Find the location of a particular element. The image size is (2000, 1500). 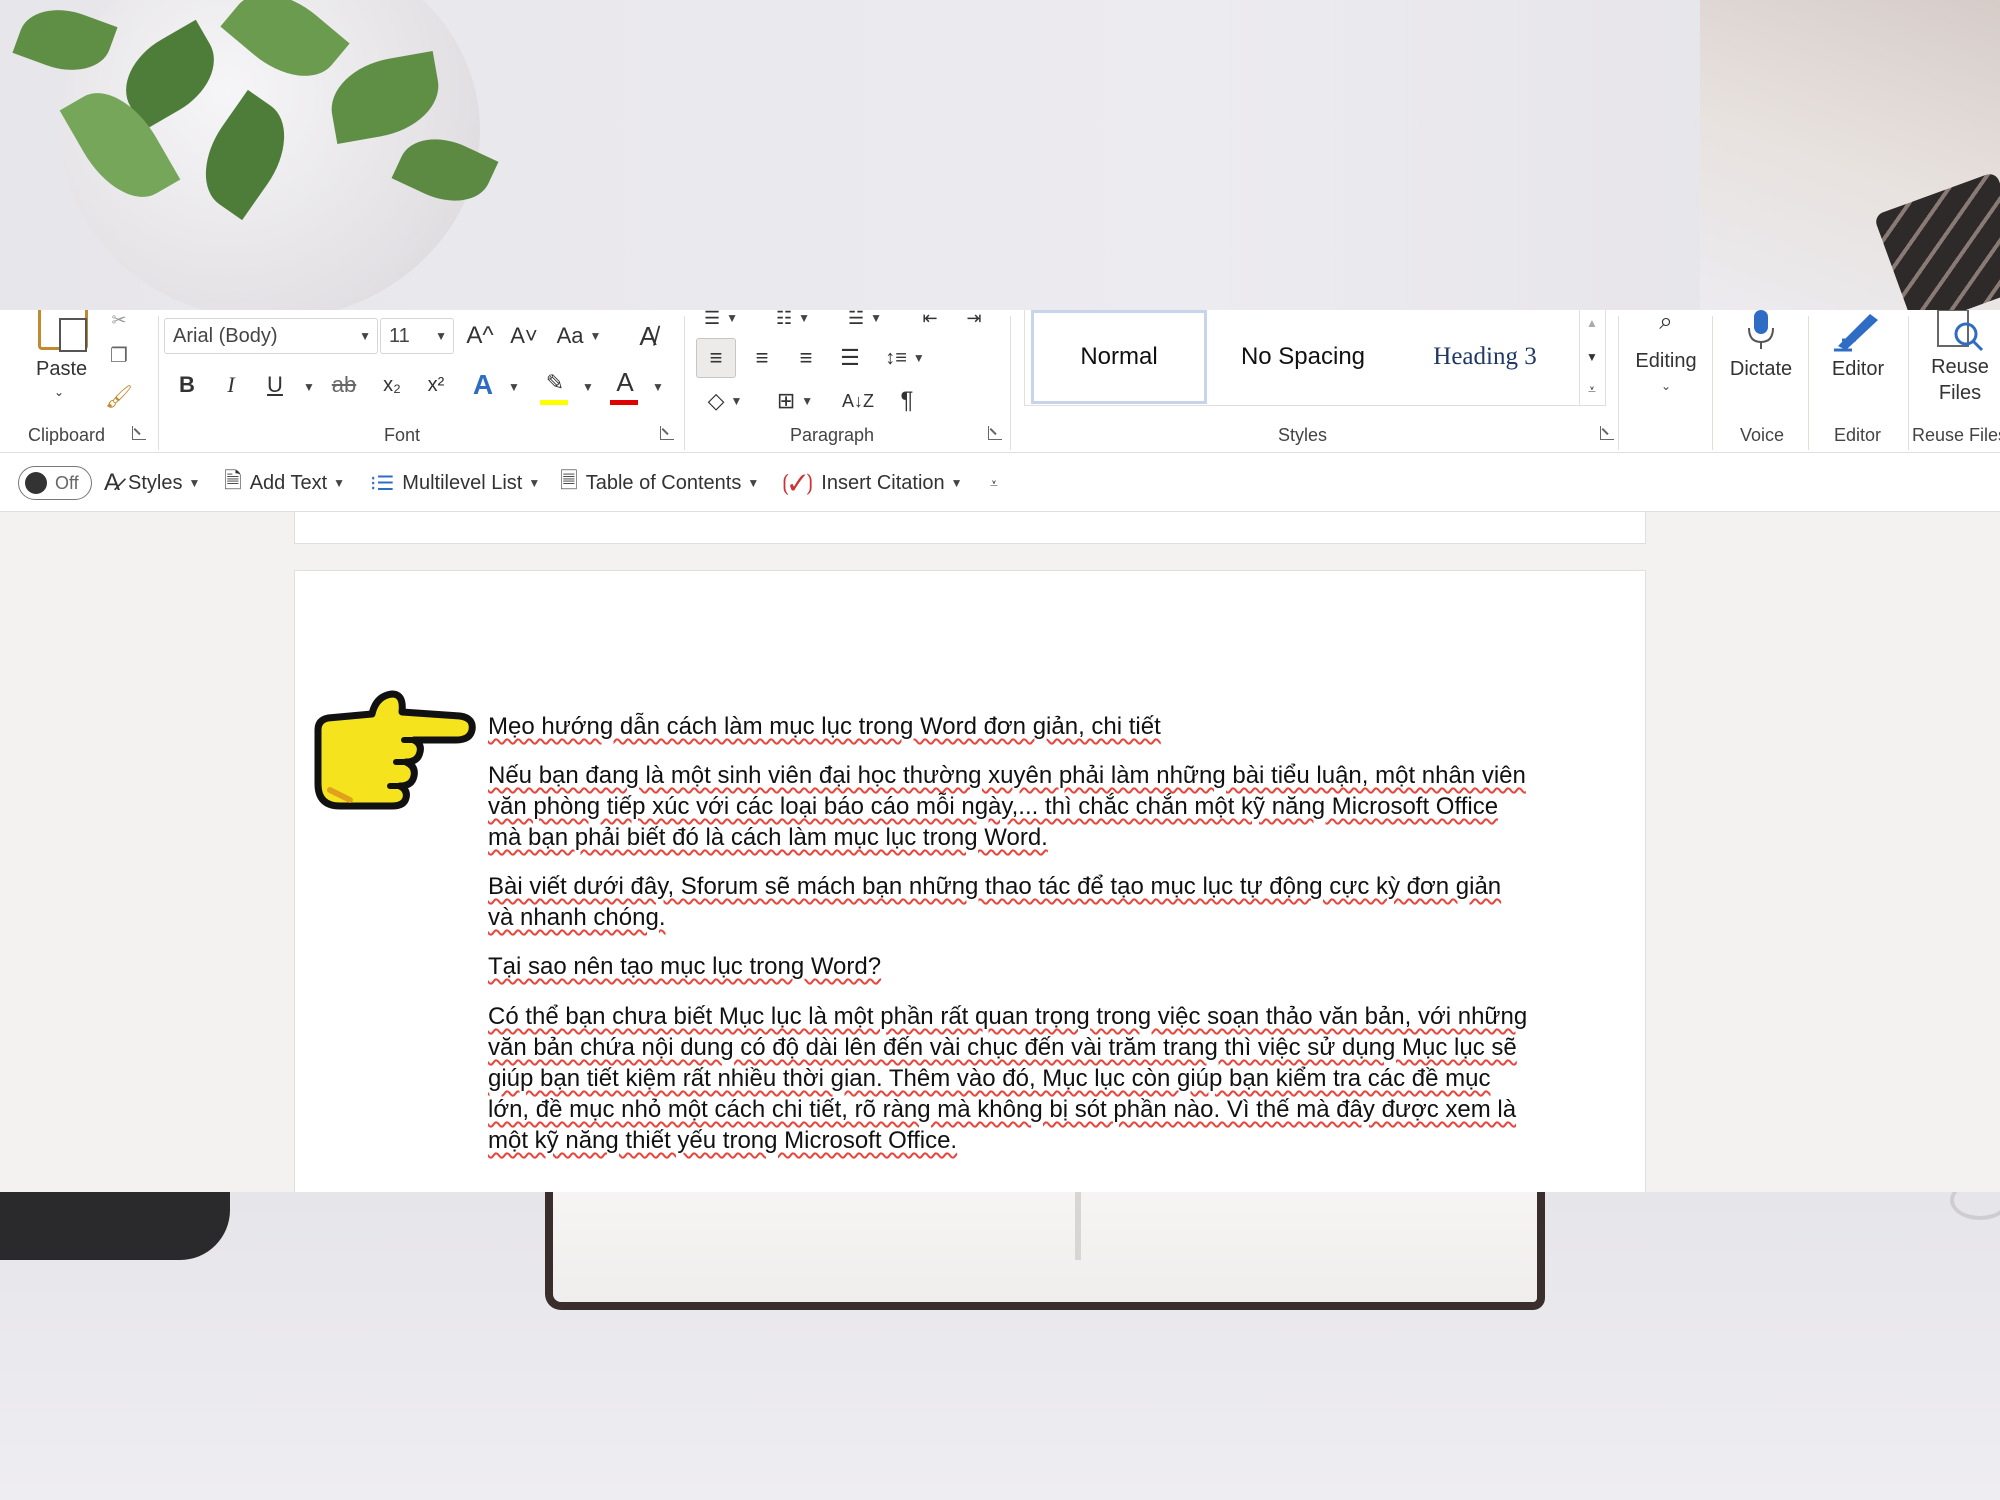

search-icon: ⌕ is located at coordinates (1666, 322).